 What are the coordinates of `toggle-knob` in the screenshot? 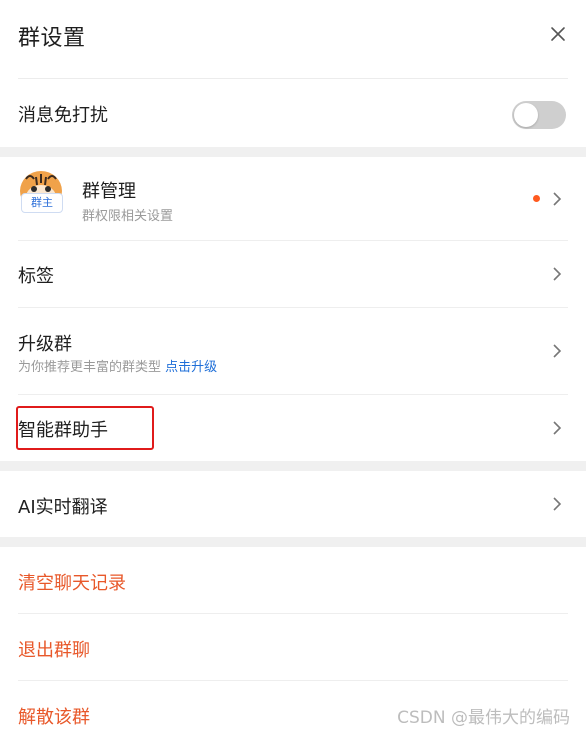 It's located at (526, 115).